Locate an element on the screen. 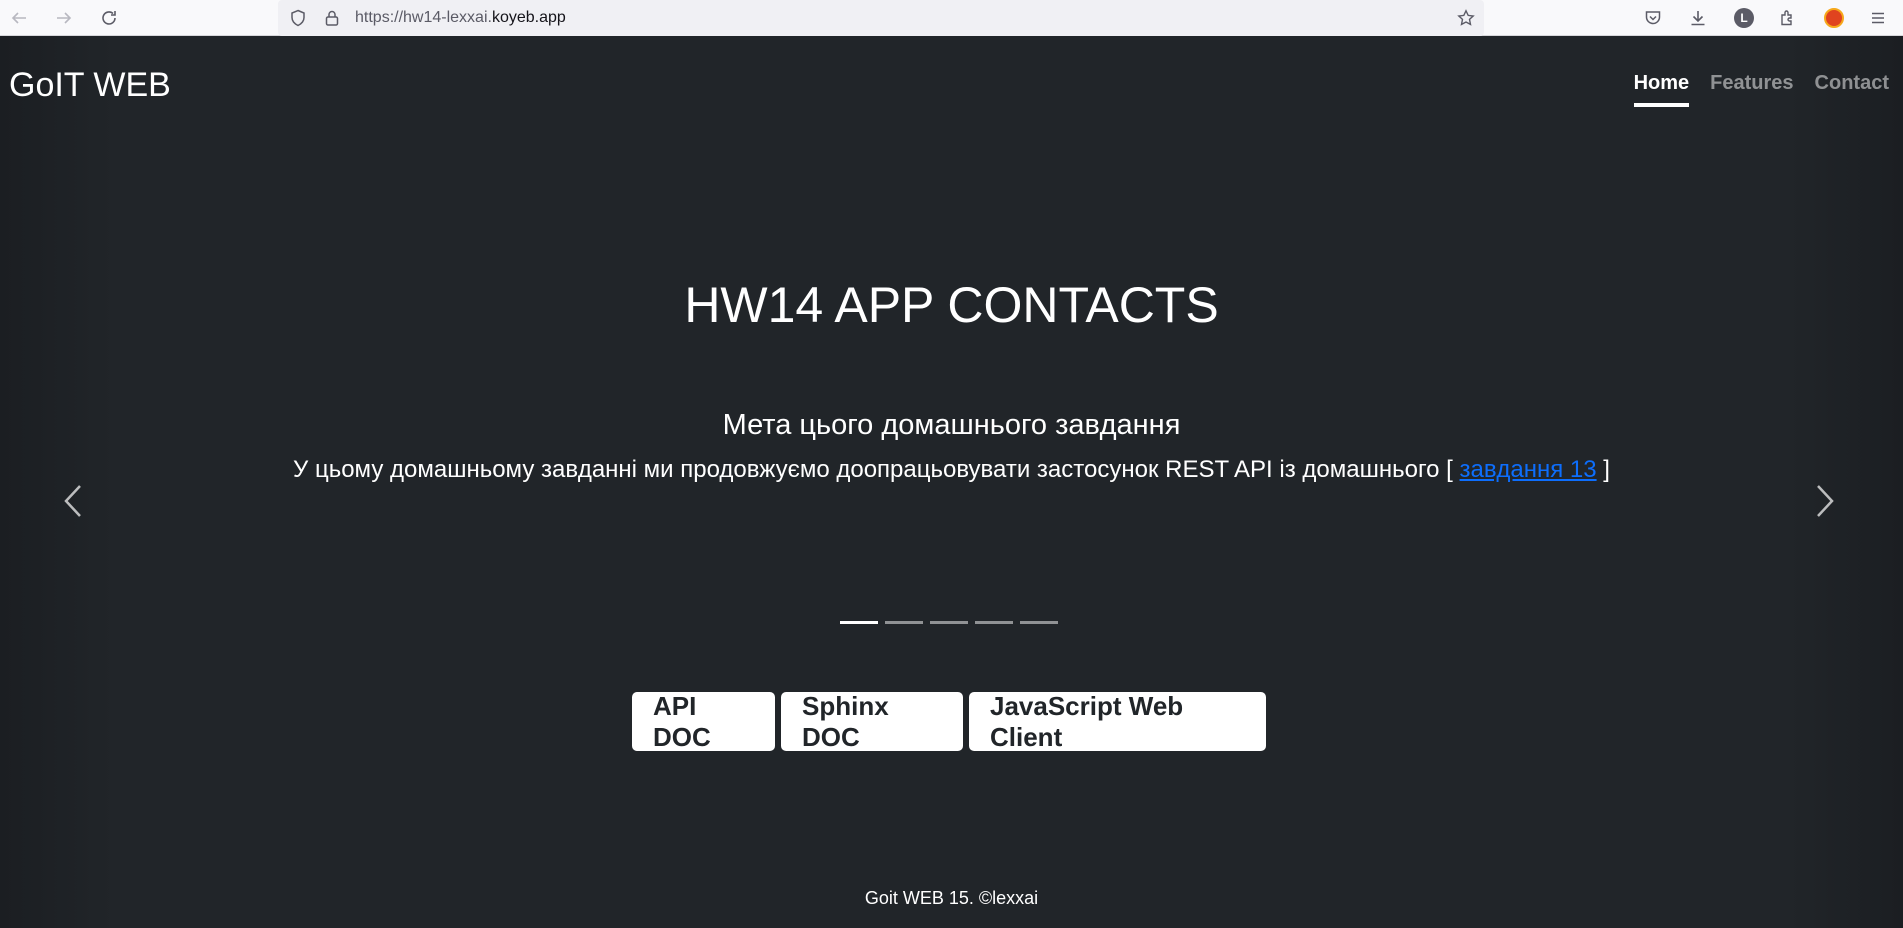 The width and height of the screenshot is (1903, 928). carousel-indicators is located at coordinates (949, 622).